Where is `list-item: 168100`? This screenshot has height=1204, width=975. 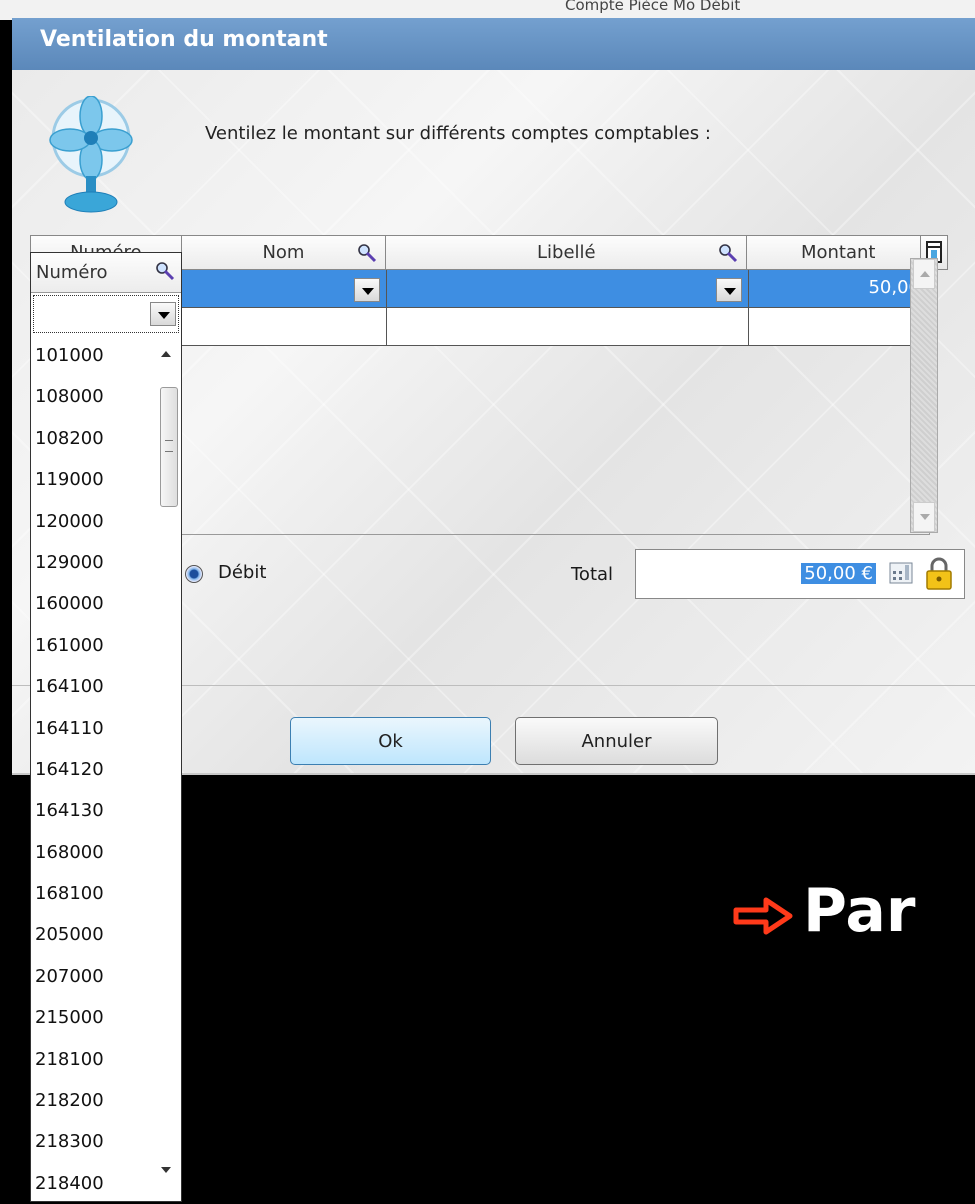 list-item: 168100 is located at coordinates (88, 893).